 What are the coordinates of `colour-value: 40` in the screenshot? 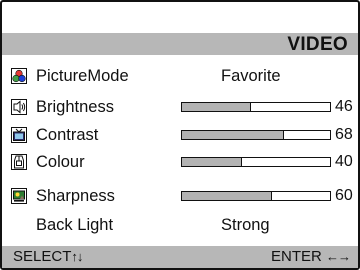 It's located at (344, 161).